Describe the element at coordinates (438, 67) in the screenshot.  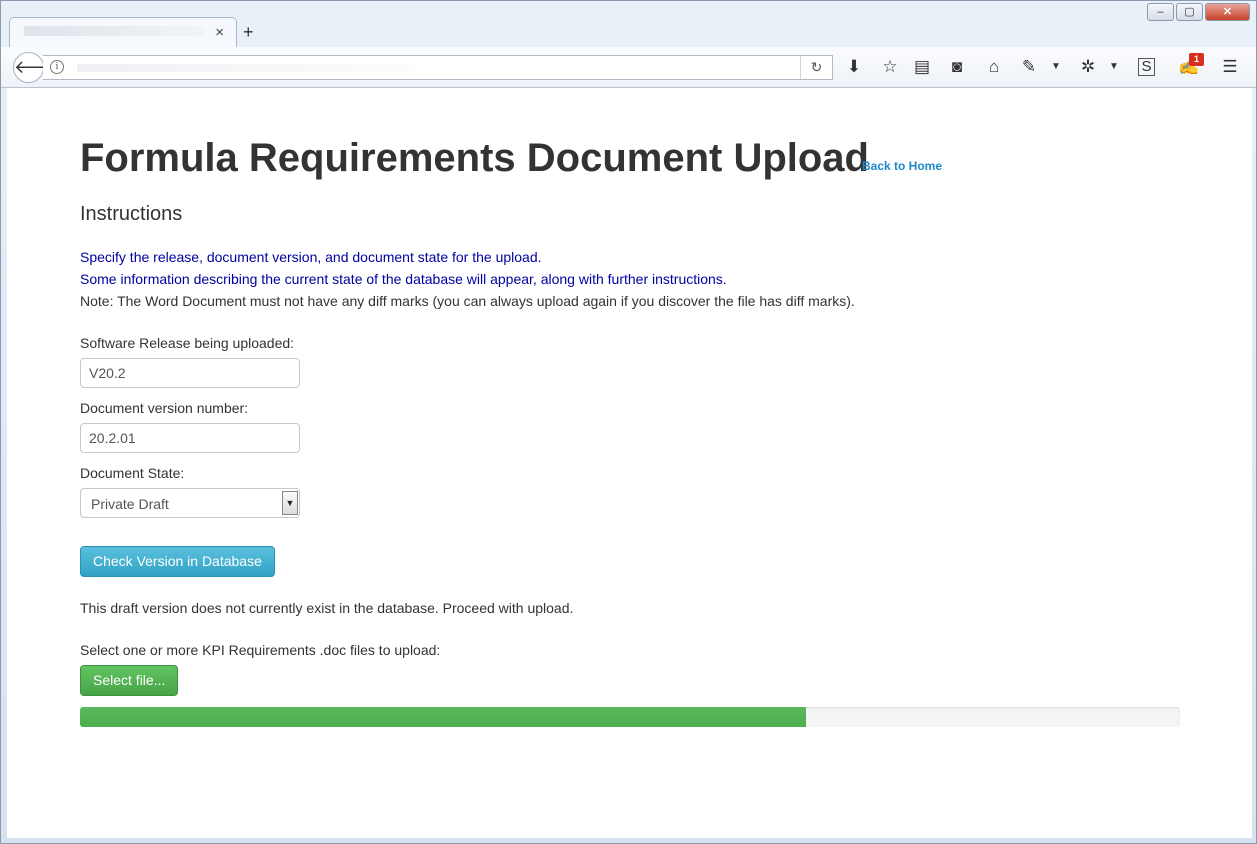
I see `url-bar: i ↻` at that location.